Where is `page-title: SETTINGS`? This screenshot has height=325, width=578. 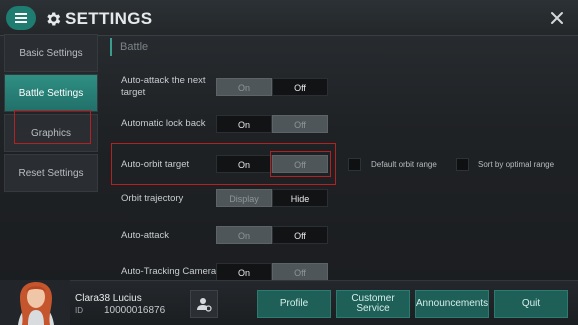 page-title: SETTINGS is located at coordinates (109, 18).